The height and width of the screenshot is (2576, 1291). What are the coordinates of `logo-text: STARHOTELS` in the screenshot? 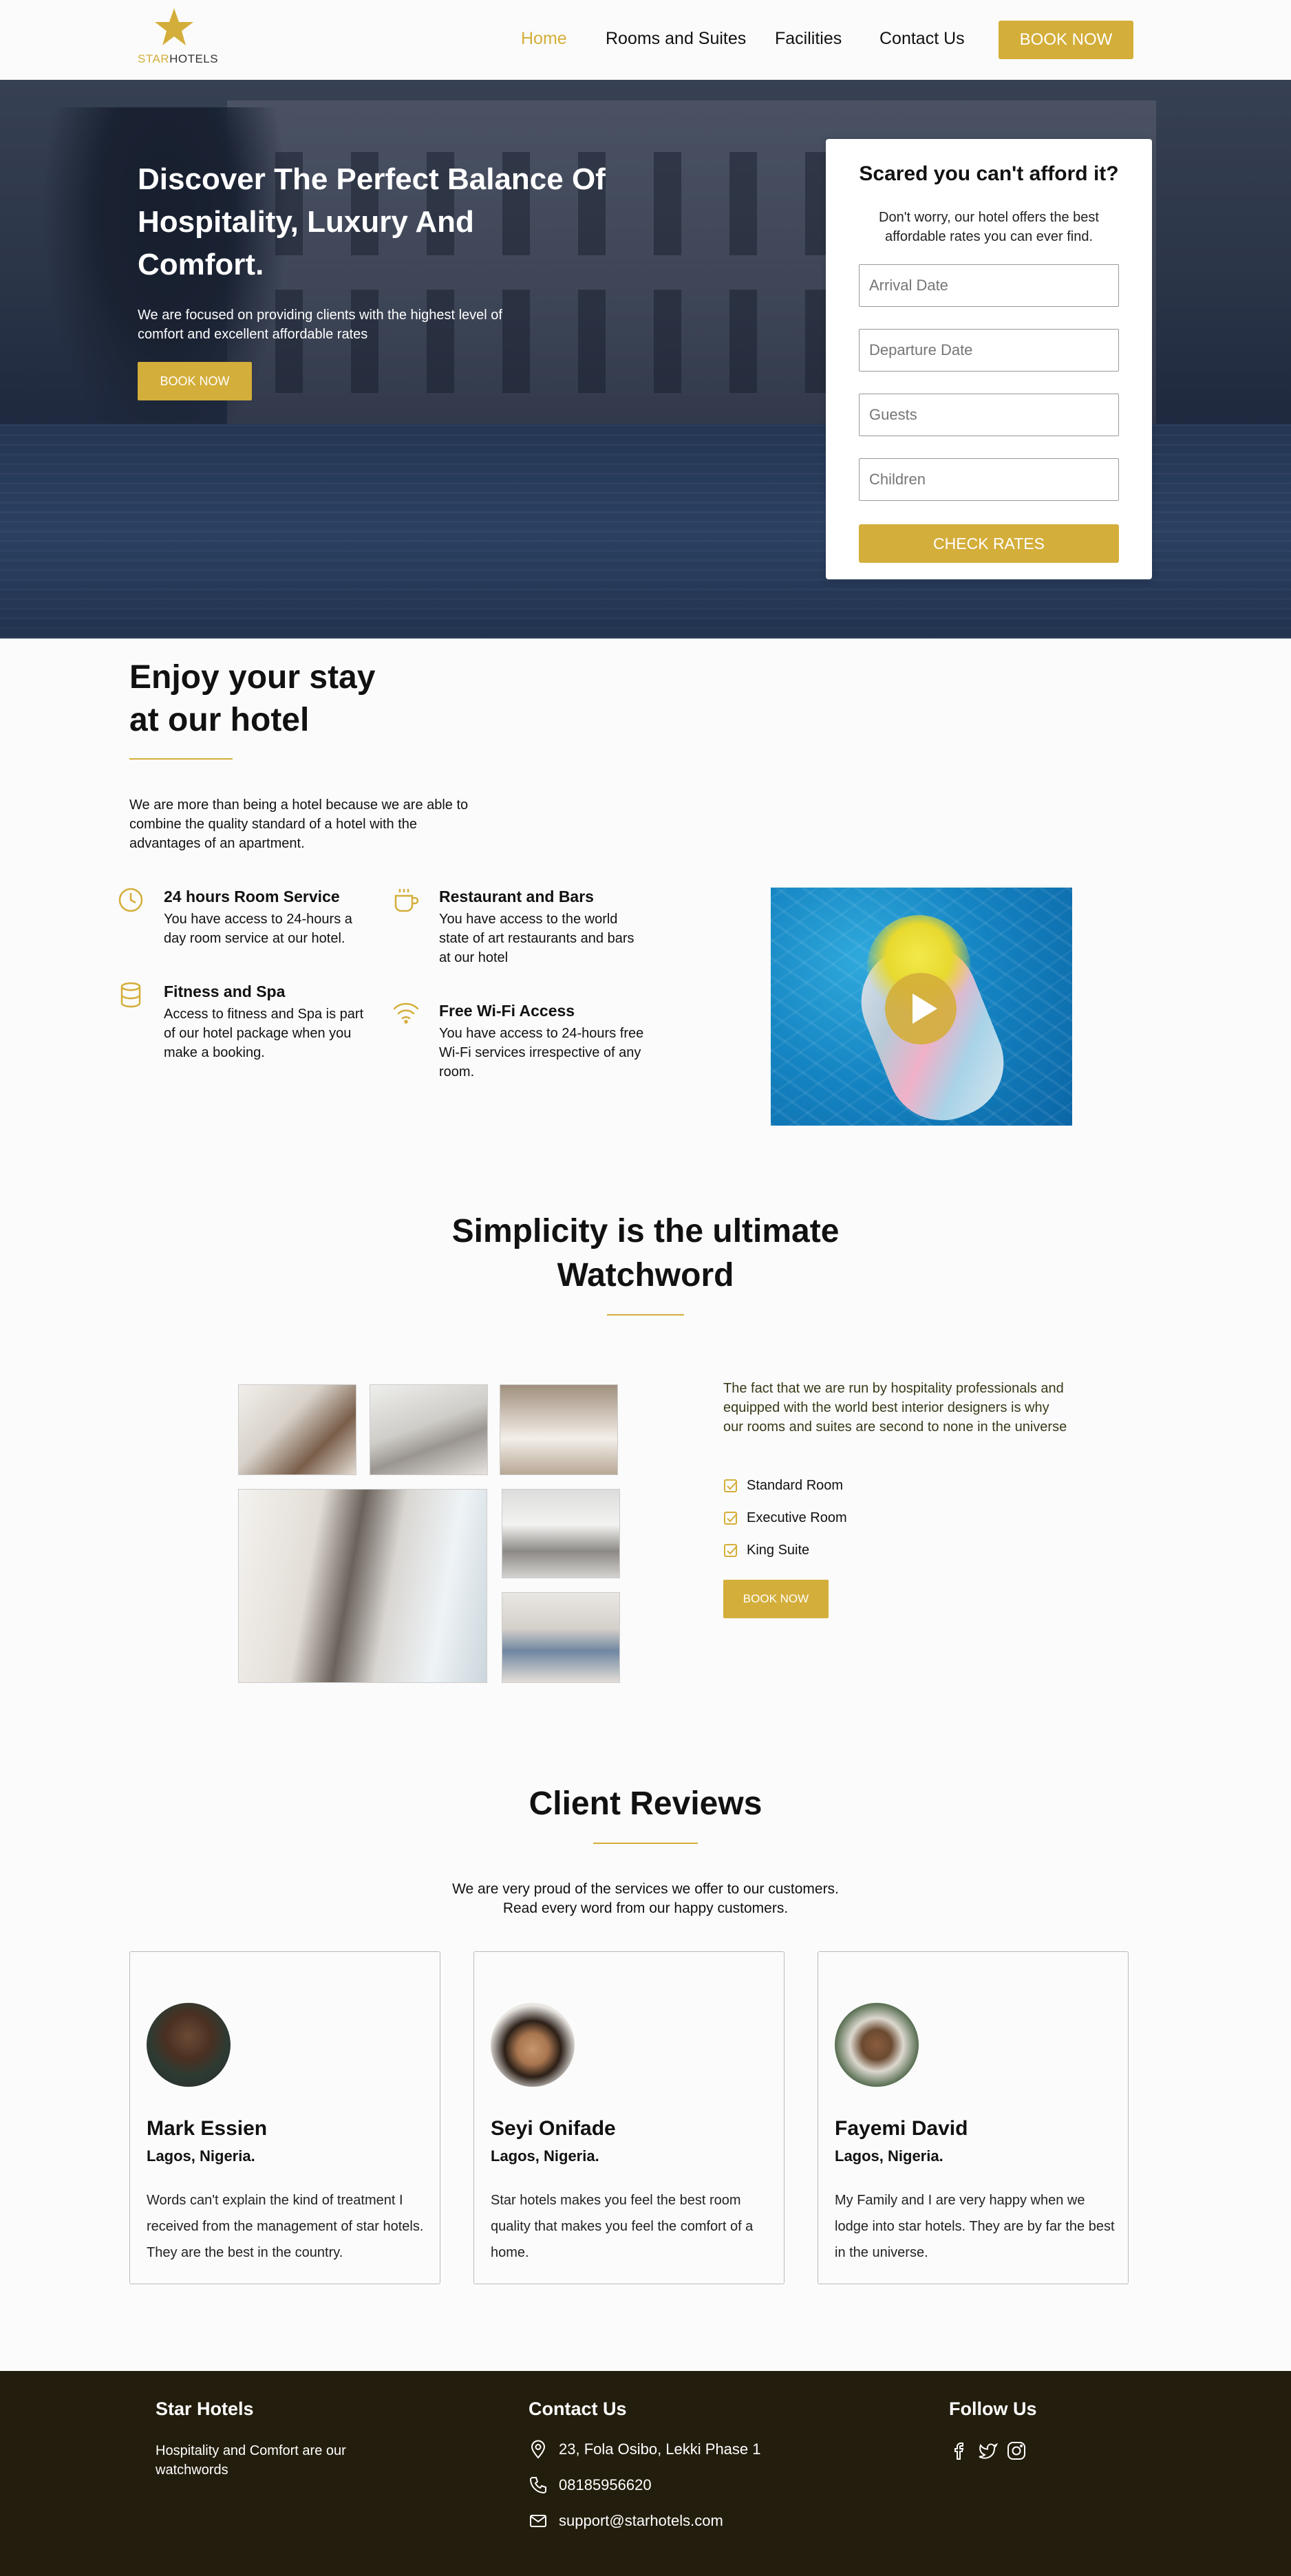 It's located at (178, 59).